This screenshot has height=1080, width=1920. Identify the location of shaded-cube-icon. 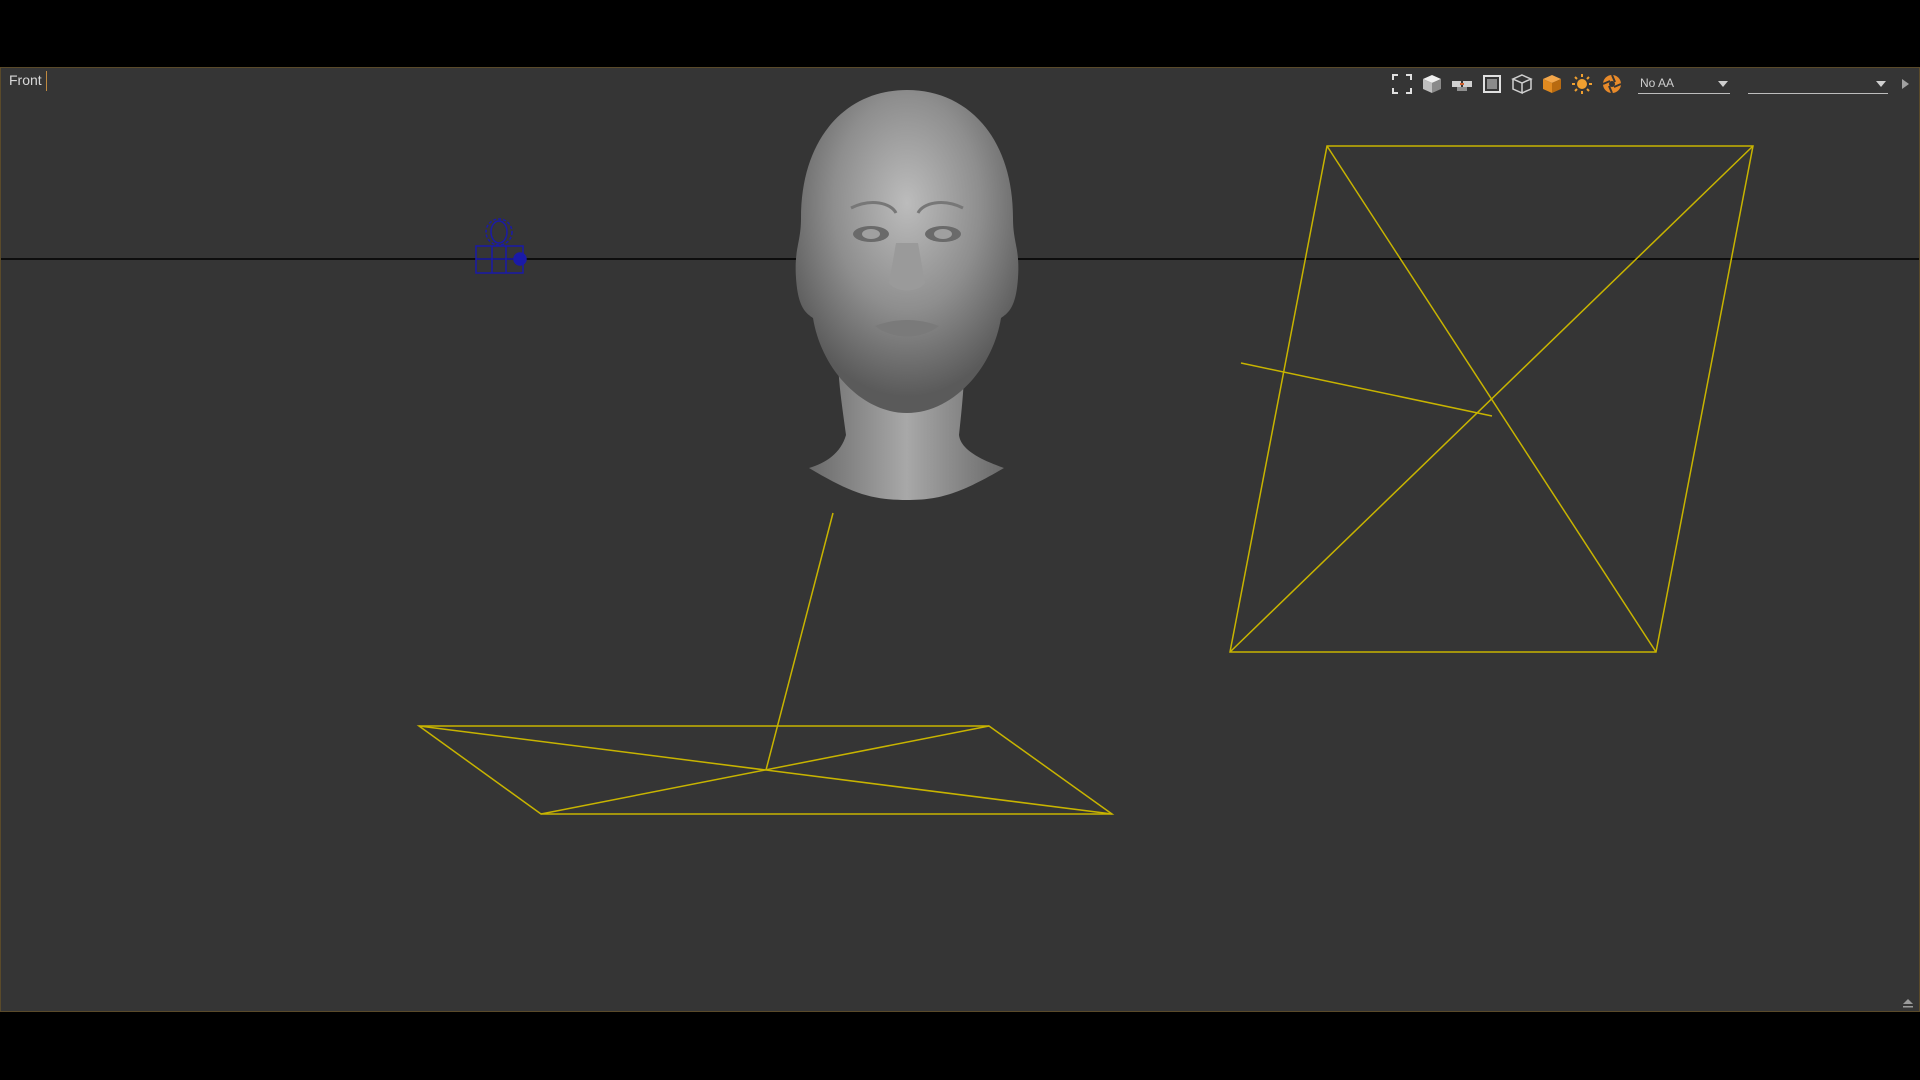
(1432, 84).